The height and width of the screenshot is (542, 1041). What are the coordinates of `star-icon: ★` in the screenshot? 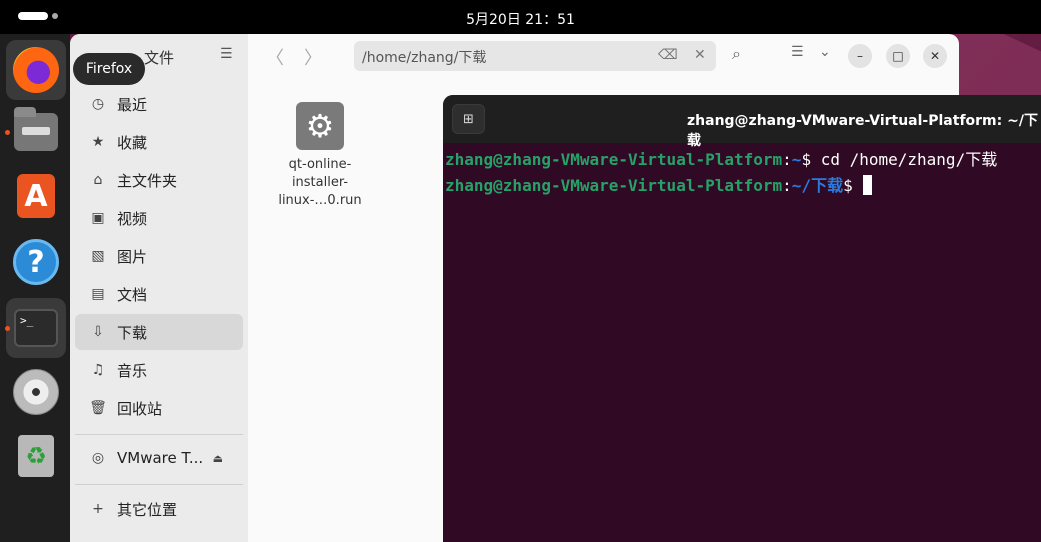 It's located at (98, 142).